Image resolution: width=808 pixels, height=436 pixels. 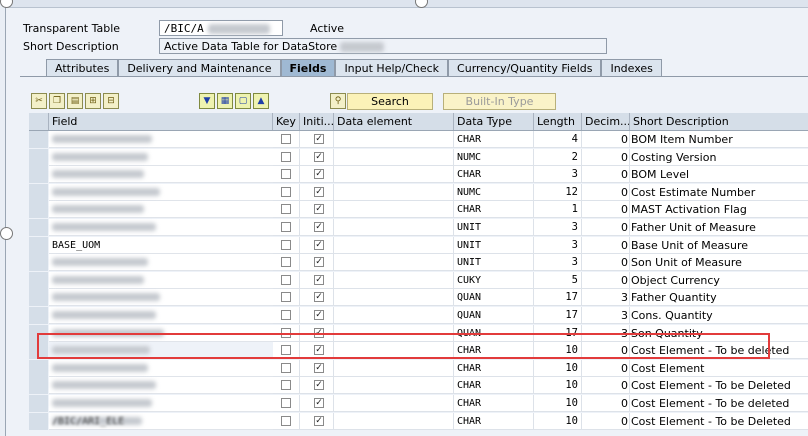 What do you see at coordinates (494, 245) in the screenshot?
I see `data-type-cell: UNIT` at bounding box center [494, 245].